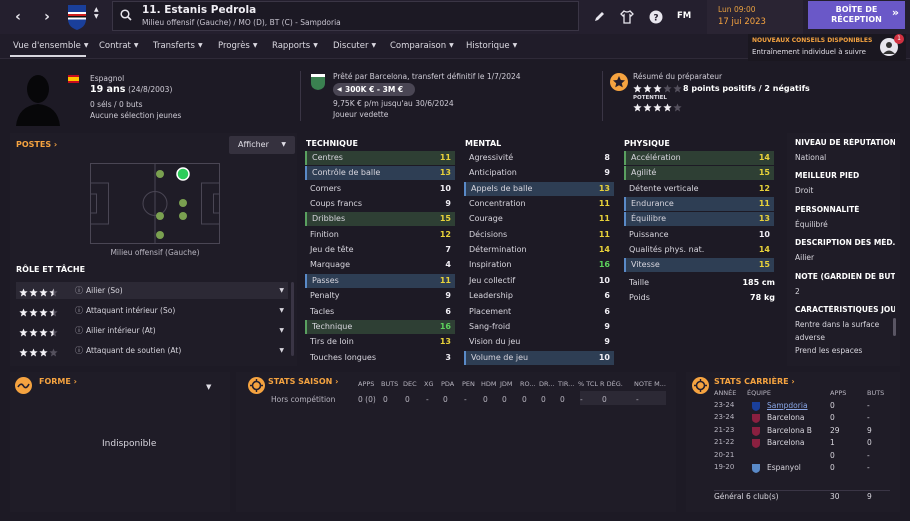 The image size is (910, 521). I want to click on transfer-value-pill: 300K € - 3M €, so click(374, 89).